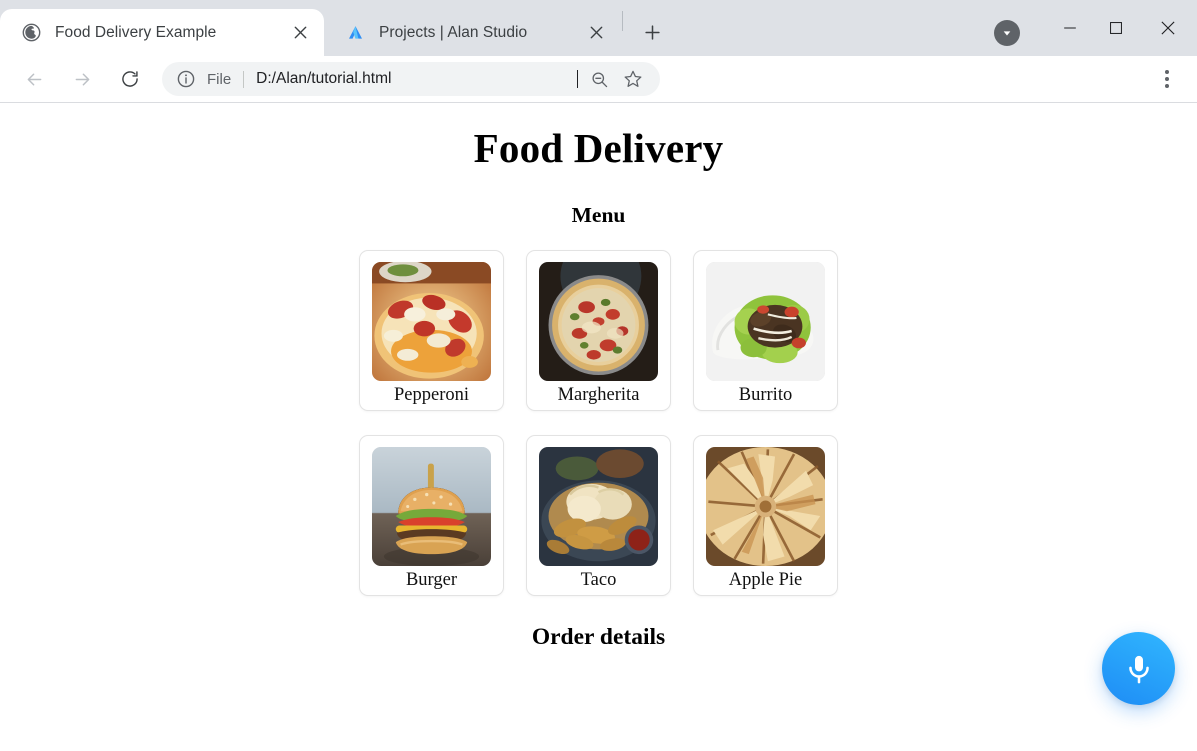 This screenshot has height=751, width=1197. What do you see at coordinates (453, 32) in the screenshot?
I see `tab-title: Projects | Alan Studio` at bounding box center [453, 32].